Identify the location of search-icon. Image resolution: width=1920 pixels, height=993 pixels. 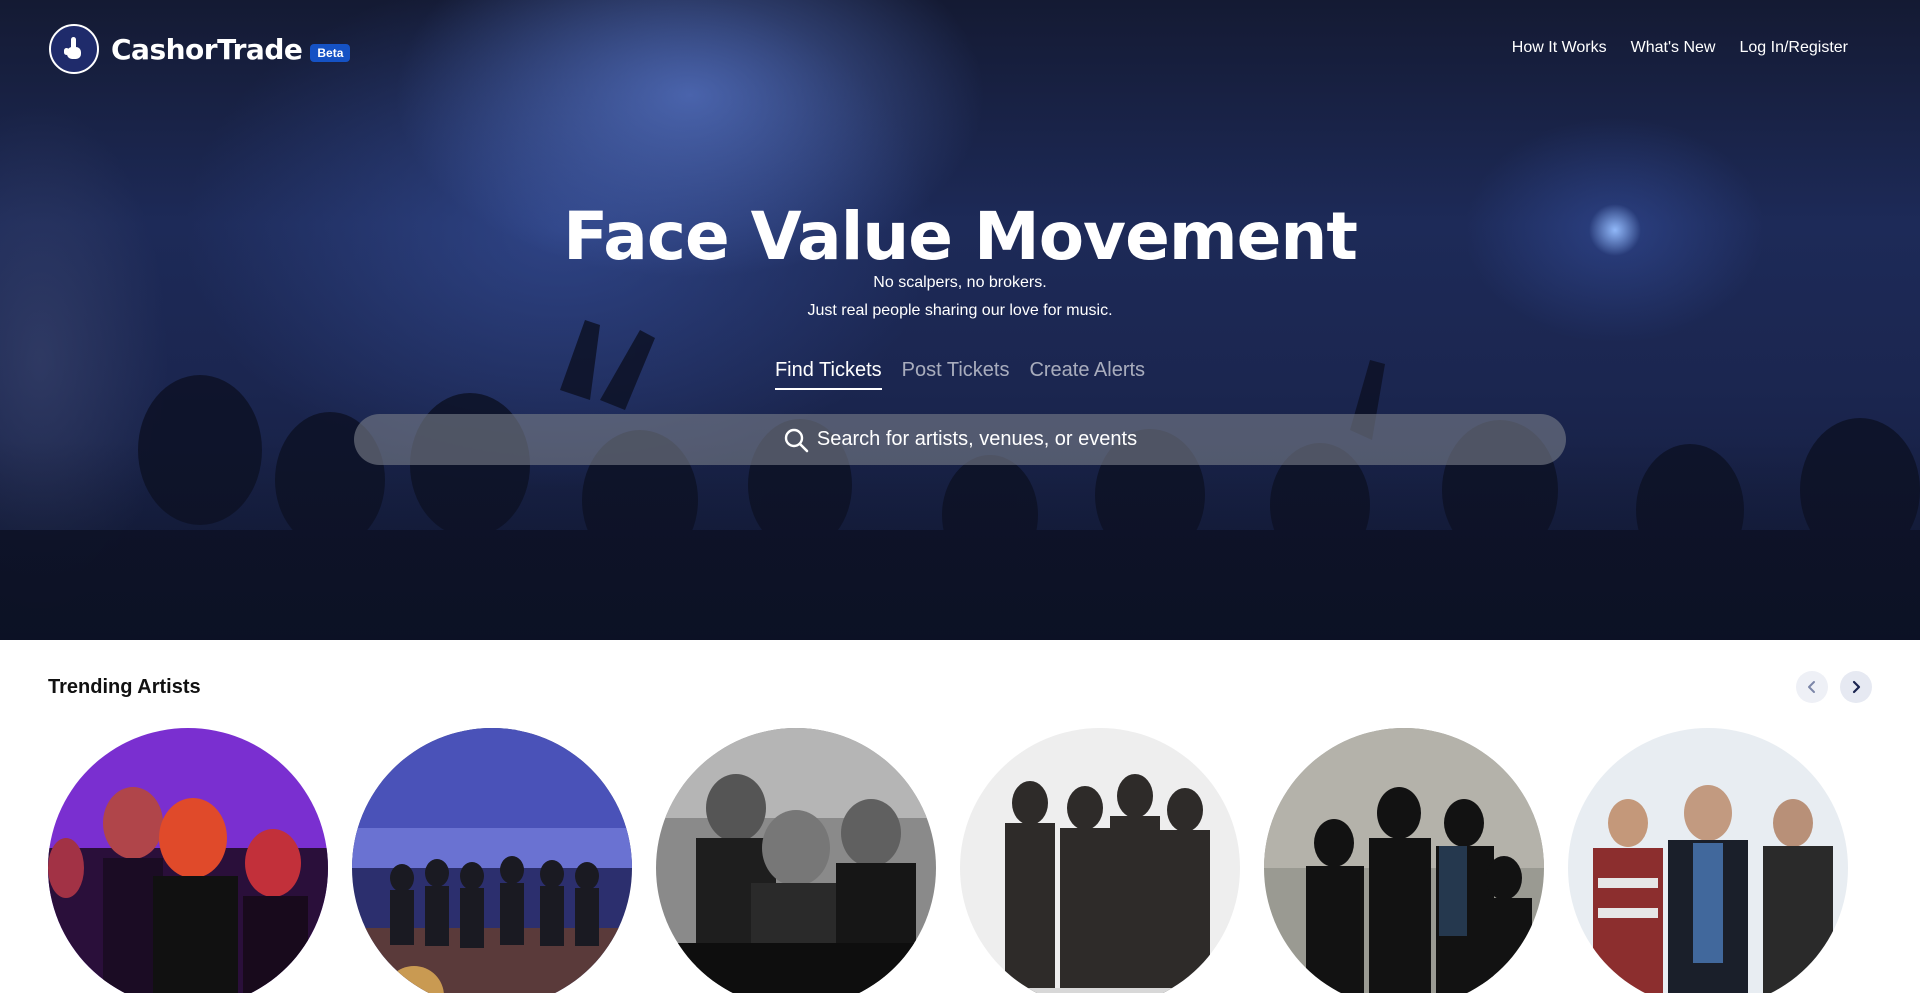
(796, 440).